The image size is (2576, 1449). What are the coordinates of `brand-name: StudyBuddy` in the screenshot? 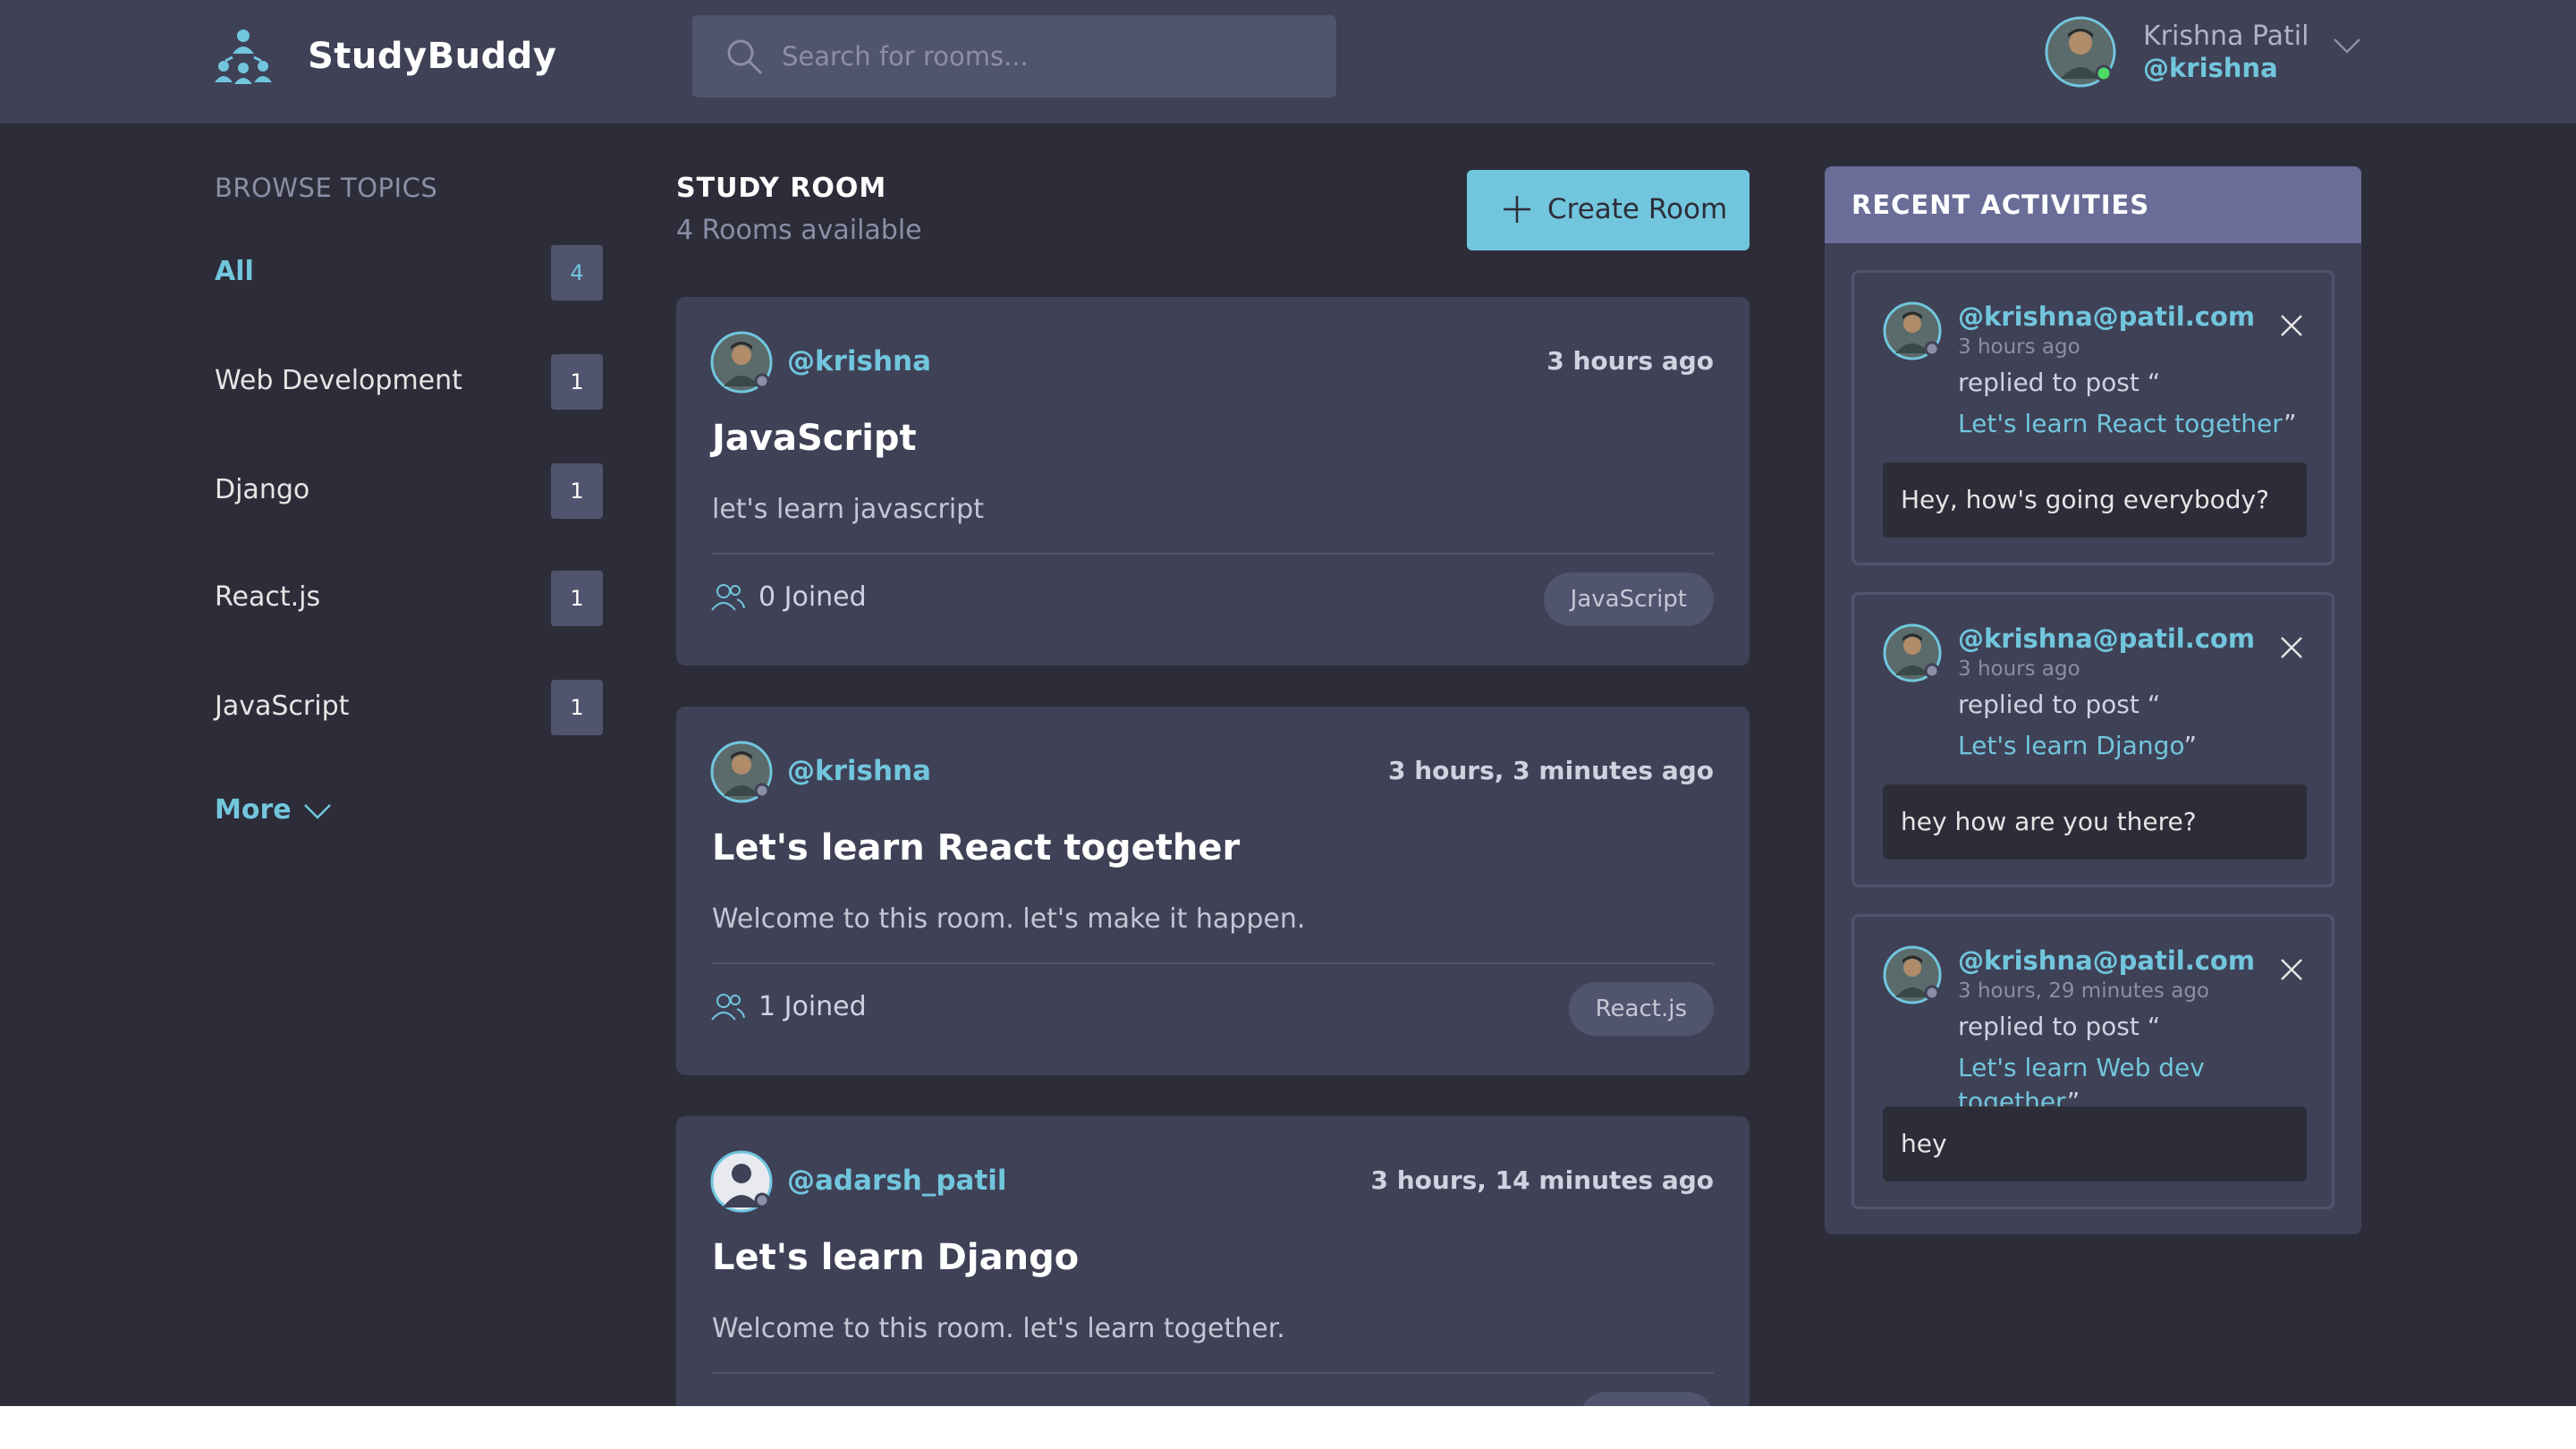 It's located at (432, 56).